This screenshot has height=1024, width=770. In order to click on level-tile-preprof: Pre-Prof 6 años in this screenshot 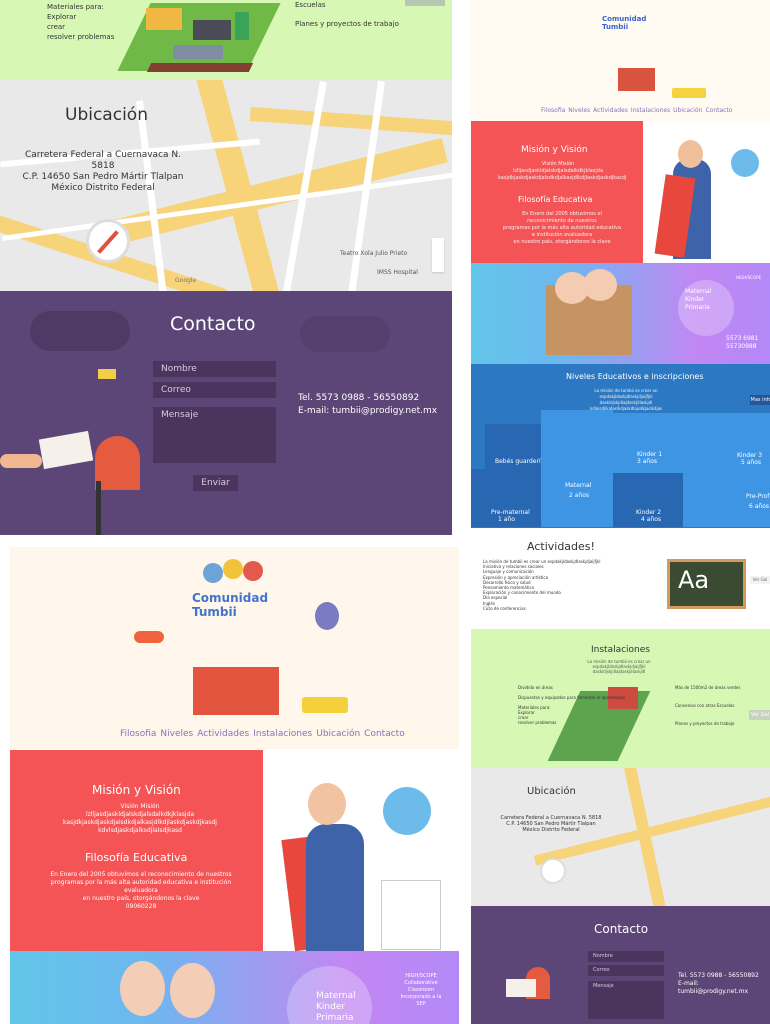, I will do `click(726, 500)`.